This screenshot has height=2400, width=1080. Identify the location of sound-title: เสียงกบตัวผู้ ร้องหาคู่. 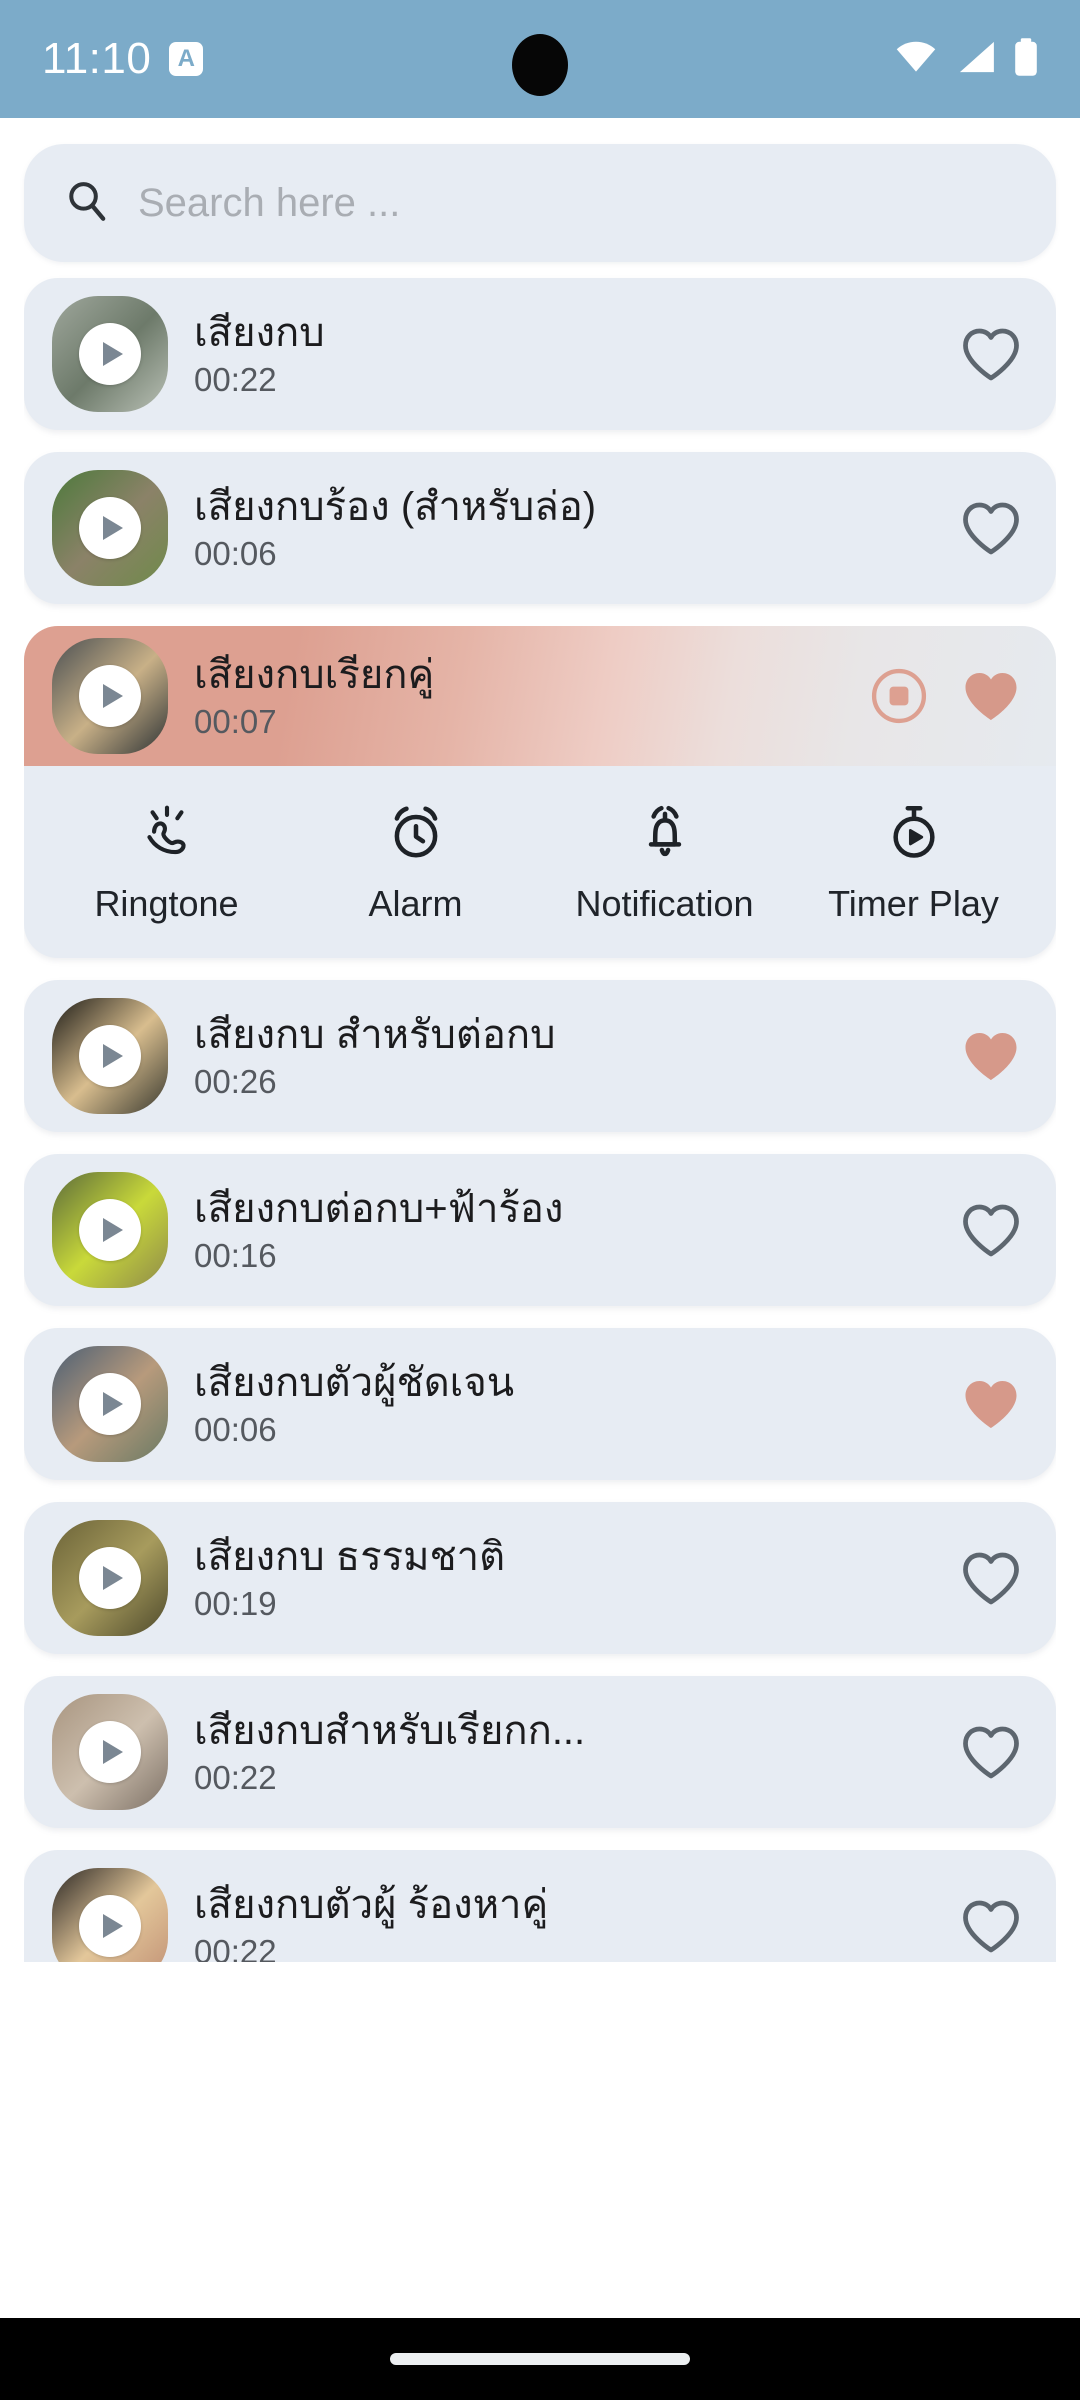
(371, 1904).